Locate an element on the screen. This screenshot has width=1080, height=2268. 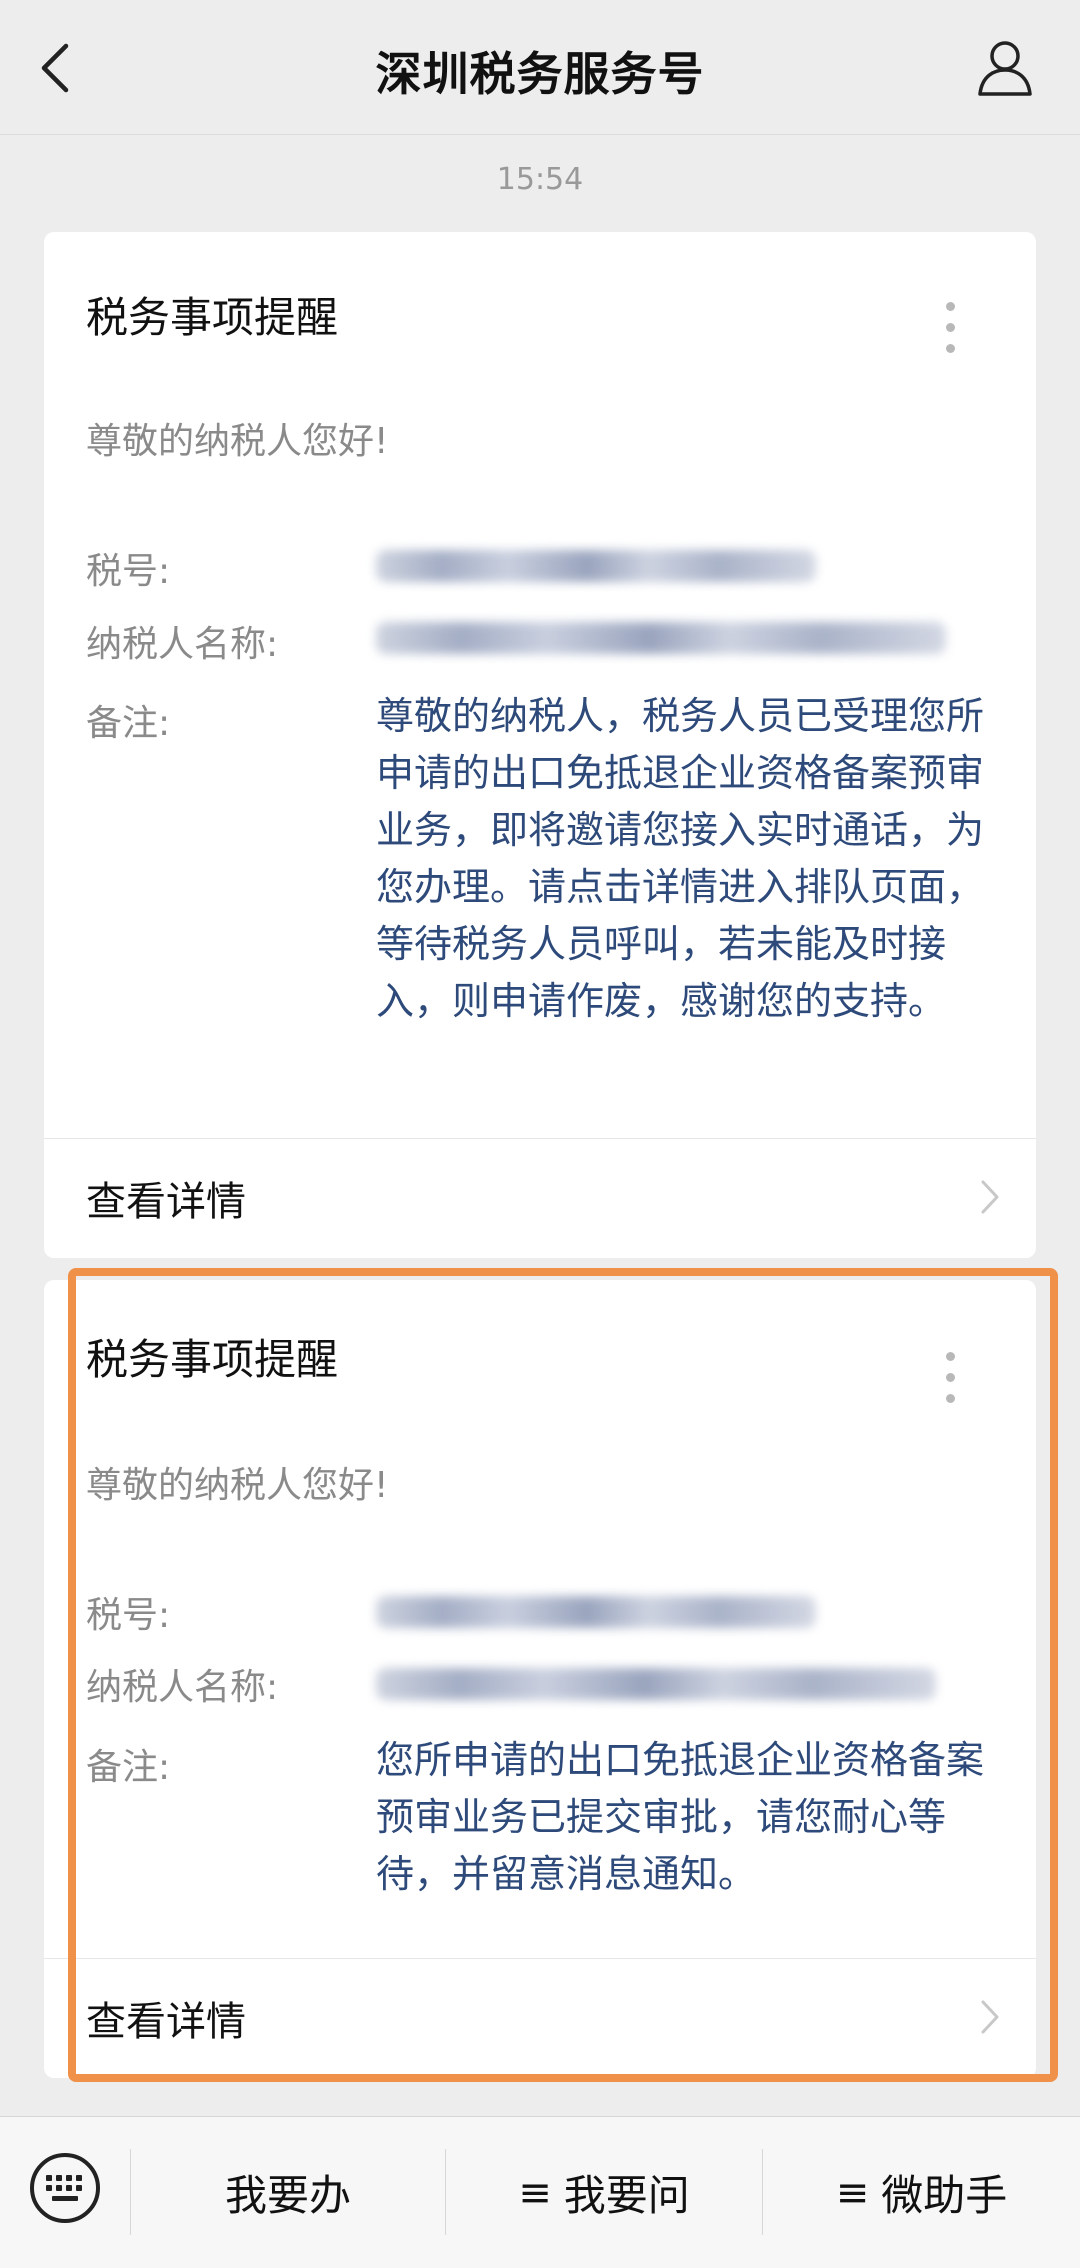
message-timestamp: 15:54 is located at coordinates (540, 179).